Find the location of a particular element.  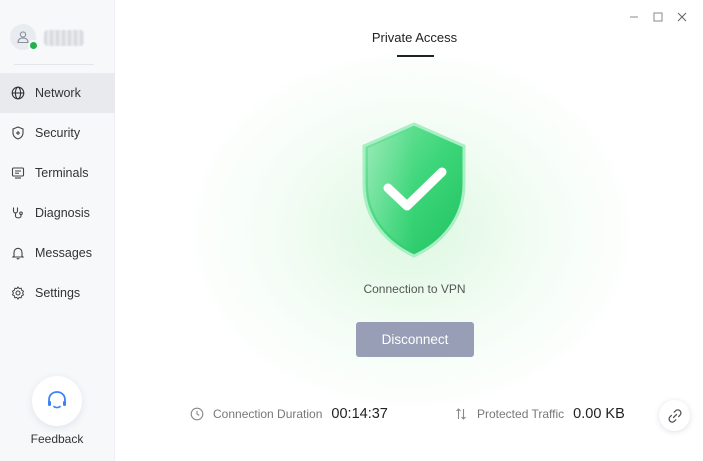

link-icon is located at coordinates (674, 415).